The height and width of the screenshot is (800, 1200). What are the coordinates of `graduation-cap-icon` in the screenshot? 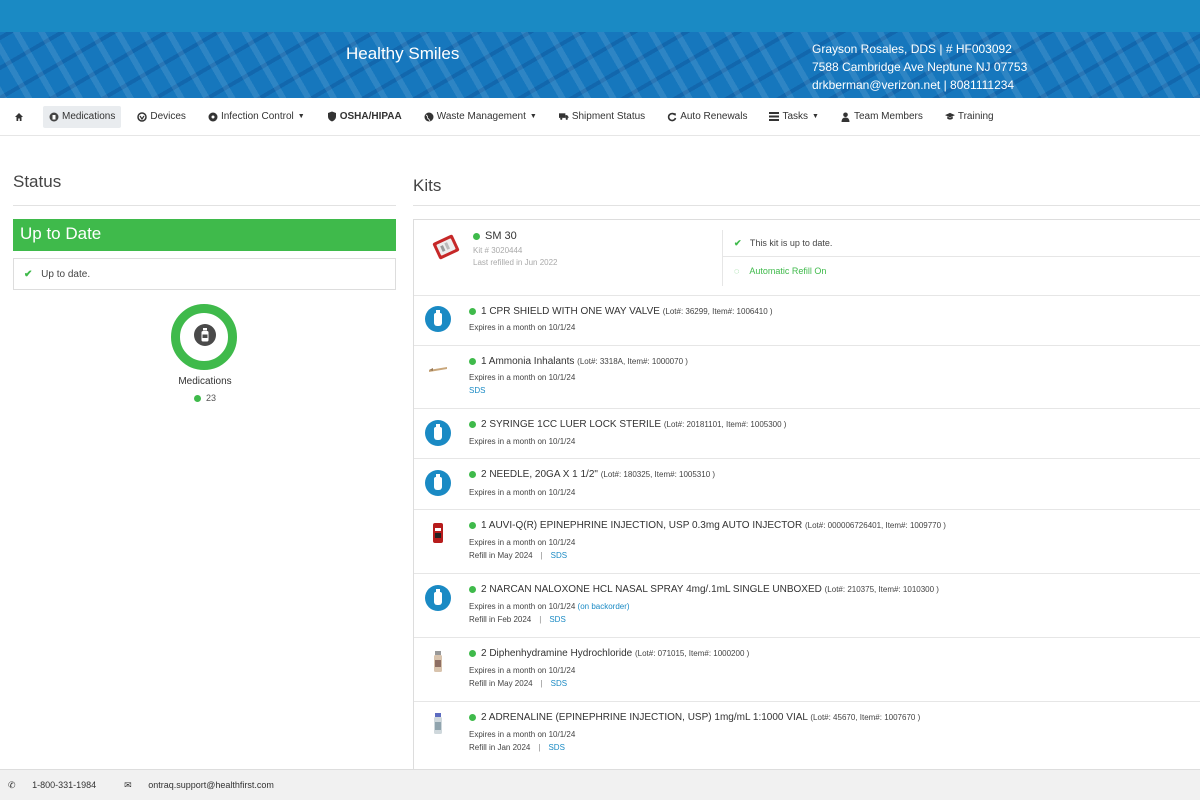 It's located at (949, 117).